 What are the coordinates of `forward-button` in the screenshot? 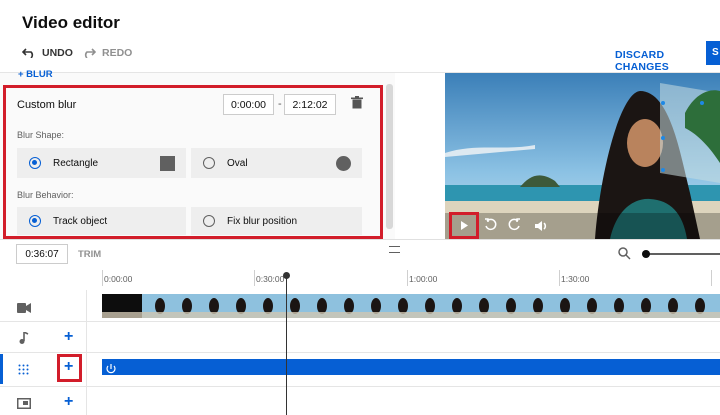 It's located at (514, 227).